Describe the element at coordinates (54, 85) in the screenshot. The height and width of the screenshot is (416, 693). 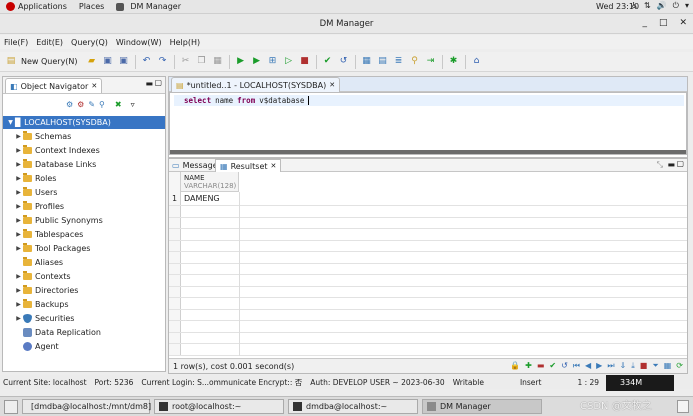
I see `tab-object-navigator: ◧ Object Navigator ✕` at that location.